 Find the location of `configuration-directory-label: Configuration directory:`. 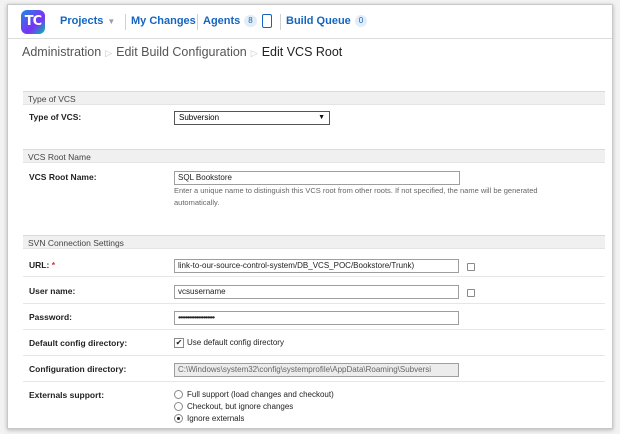

configuration-directory-label: Configuration directory: is located at coordinates (78, 369).